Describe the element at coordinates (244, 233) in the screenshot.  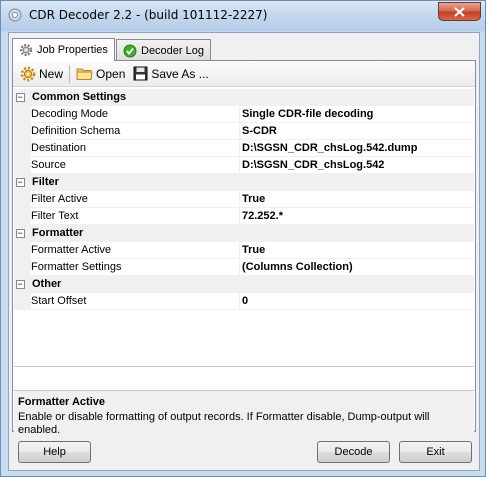
I see `category-row: − Formatter` at that location.